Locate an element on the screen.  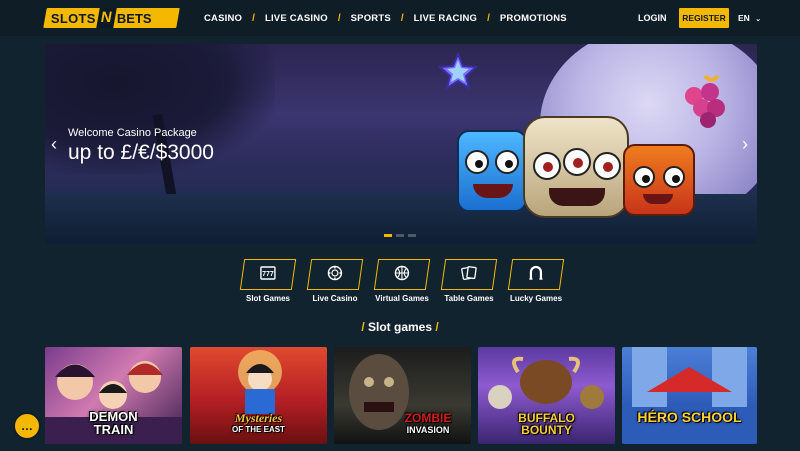
category-label: Lucky Games is located at coordinates (536, 298).